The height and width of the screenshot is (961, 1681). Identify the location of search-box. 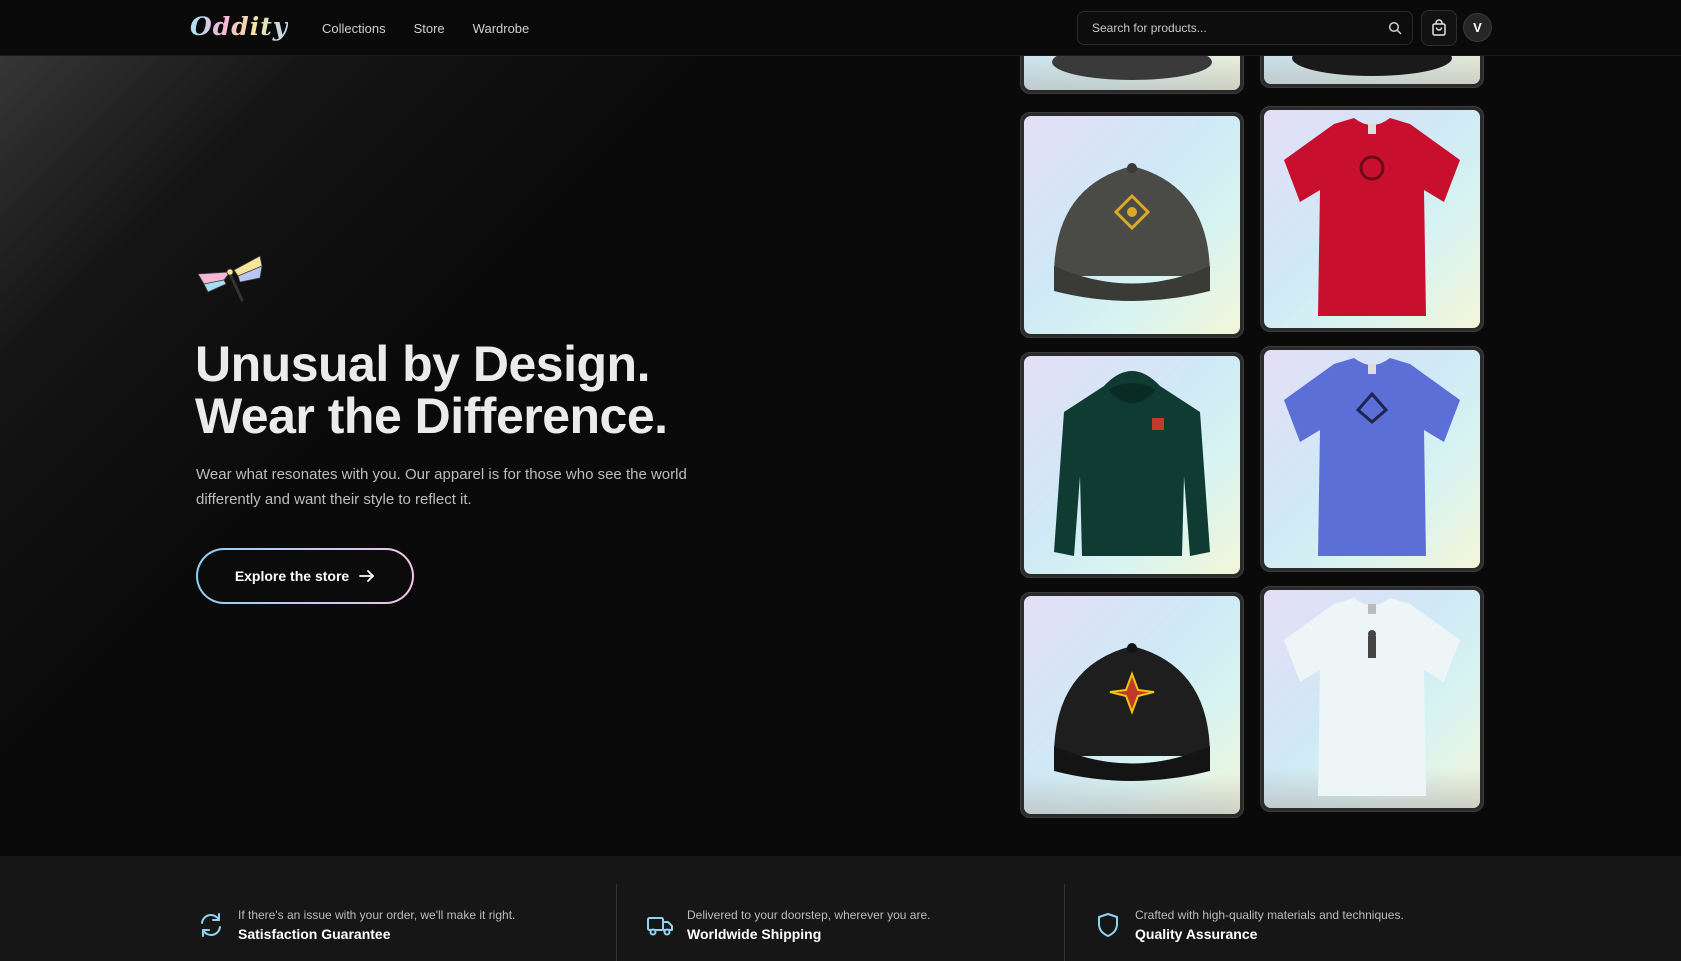
(1245, 28).